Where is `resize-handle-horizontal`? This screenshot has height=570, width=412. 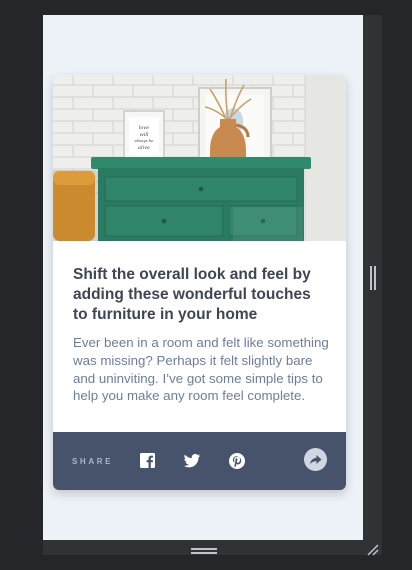 resize-handle-horizontal is located at coordinates (204, 551).